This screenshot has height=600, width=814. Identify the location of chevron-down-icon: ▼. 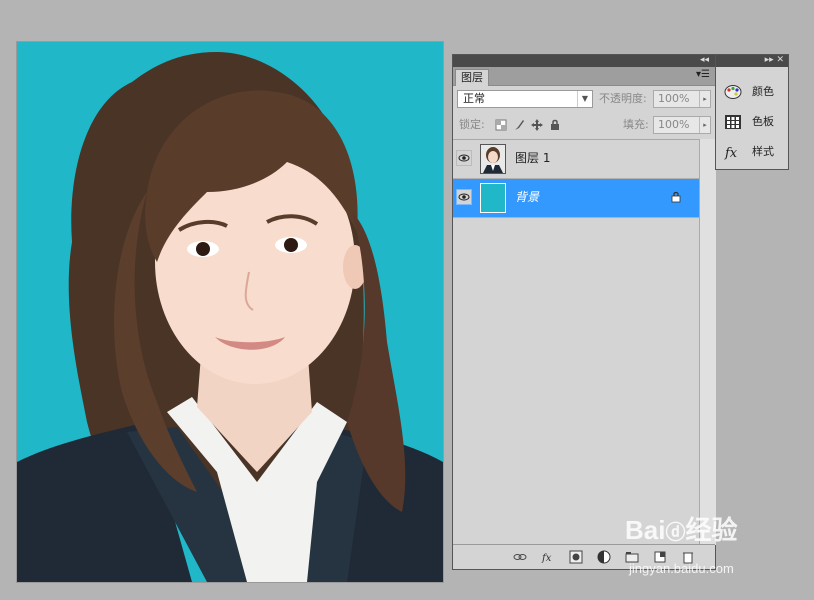
(584, 99).